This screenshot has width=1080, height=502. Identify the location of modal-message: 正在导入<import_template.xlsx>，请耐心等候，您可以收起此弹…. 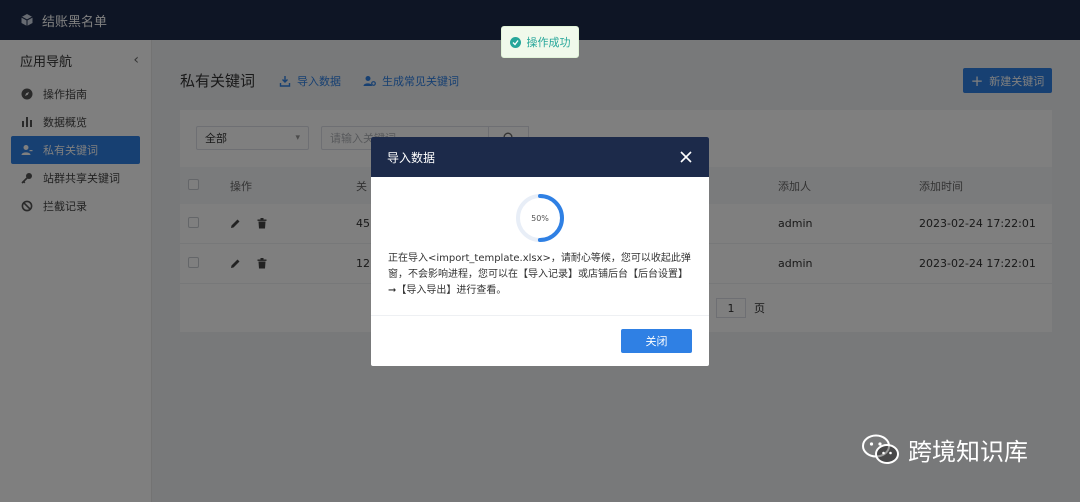
(539, 274).